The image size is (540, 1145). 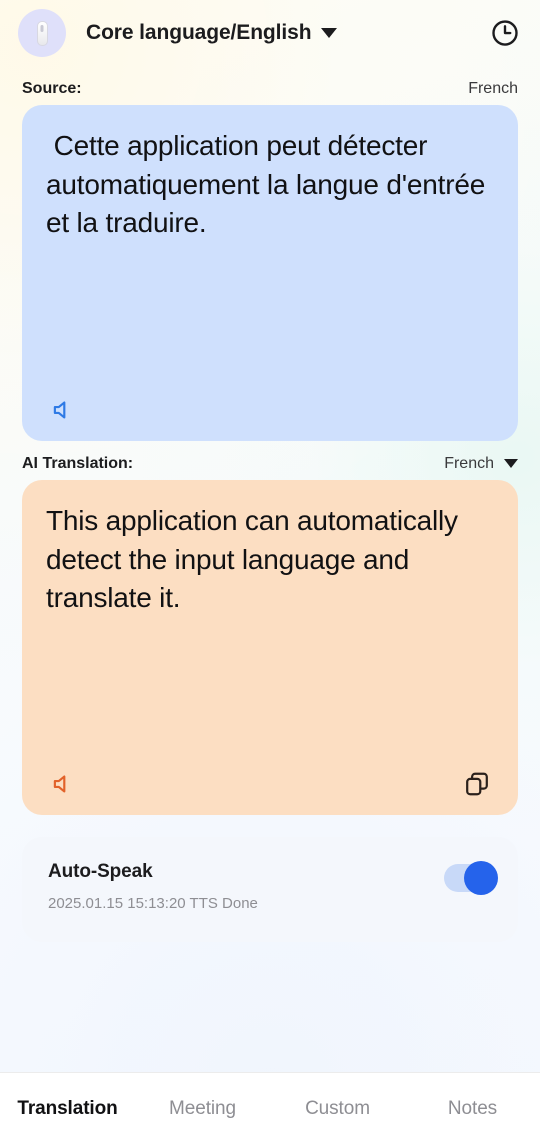 I want to click on language-mode-selector: Core language/English, so click(x=277, y=33).